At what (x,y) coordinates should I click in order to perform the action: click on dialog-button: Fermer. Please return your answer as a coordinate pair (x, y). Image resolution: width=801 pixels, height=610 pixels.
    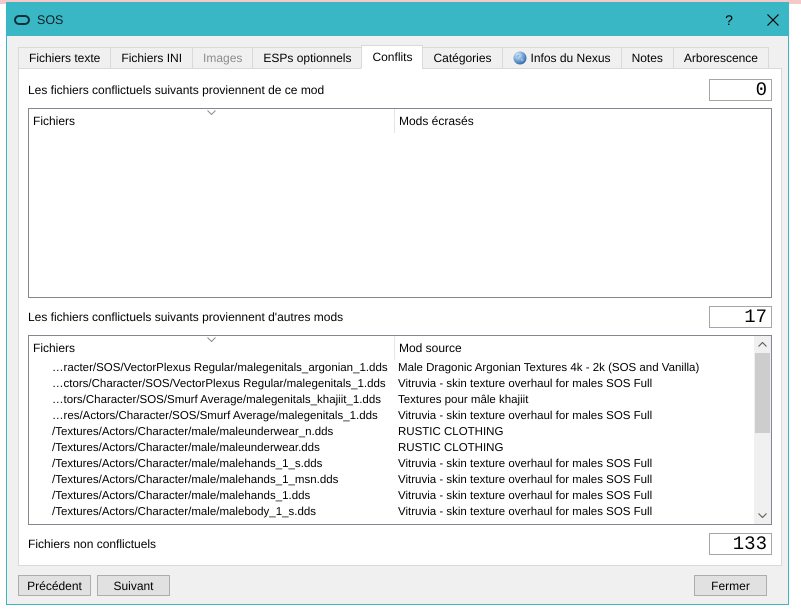
    Looking at the image, I should click on (730, 585).